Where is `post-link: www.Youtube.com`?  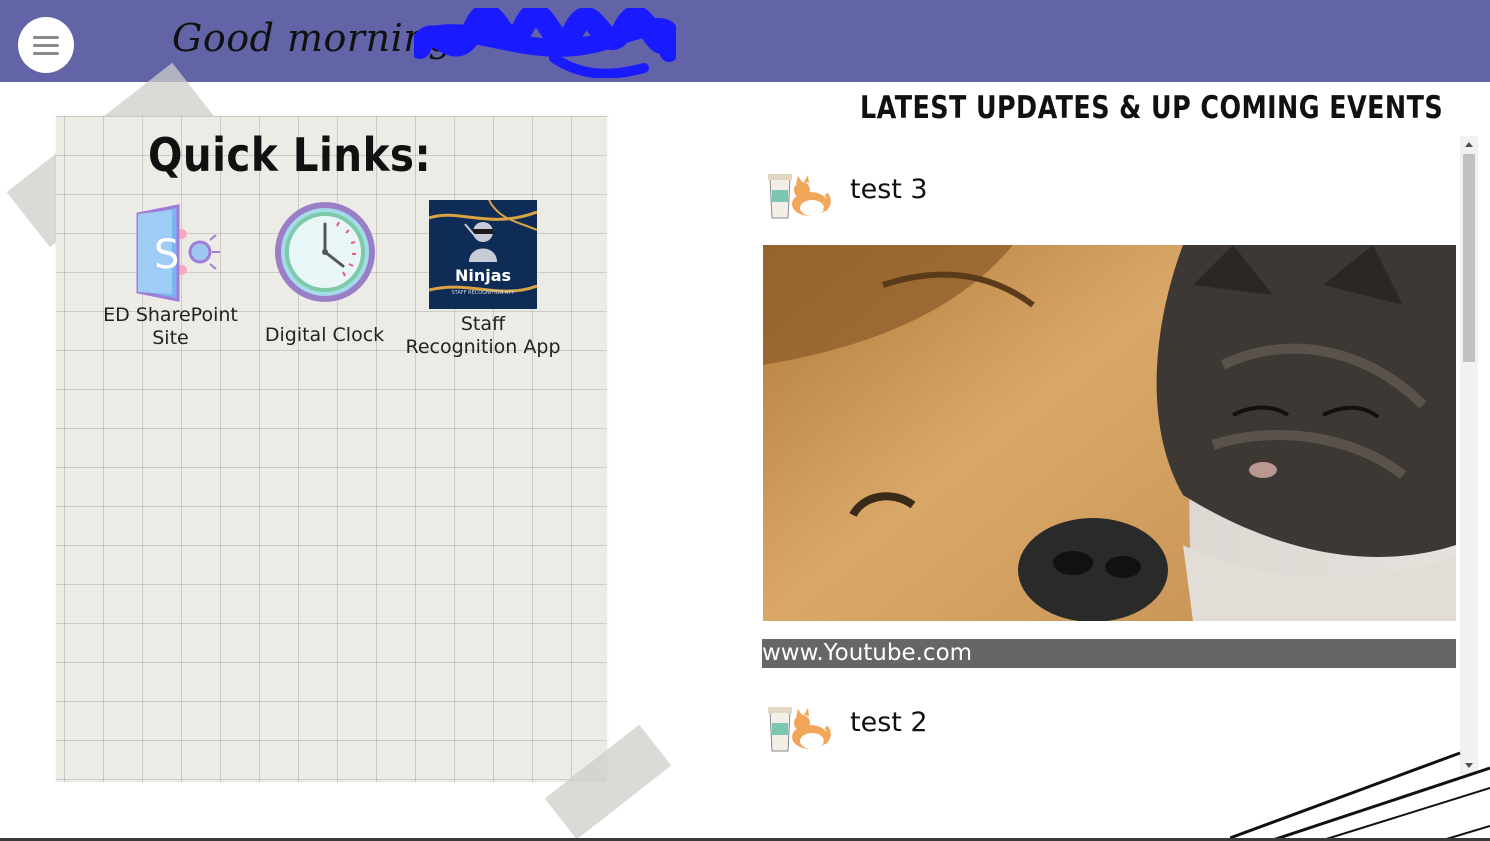
post-link: www.Youtube.com is located at coordinates (1109, 653).